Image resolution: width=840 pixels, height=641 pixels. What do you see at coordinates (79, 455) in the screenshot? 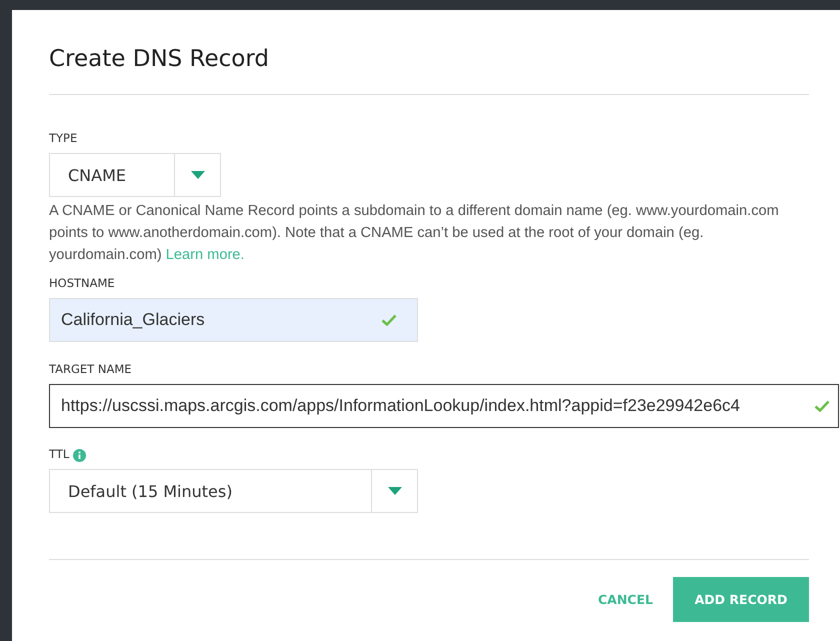
I see `info-icon` at bounding box center [79, 455].